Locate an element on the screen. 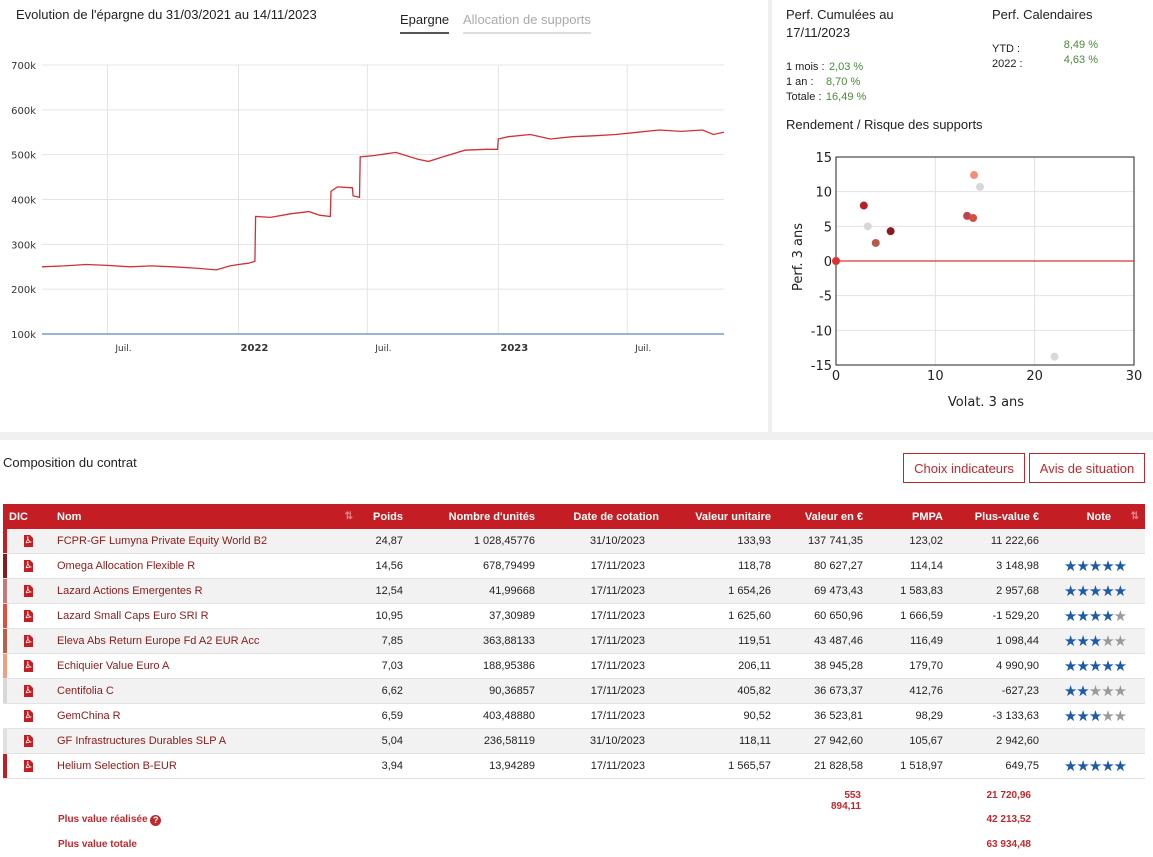 This screenshot has height=857, width=1153. col-dic: DIC is located at coordinates (27, 516).